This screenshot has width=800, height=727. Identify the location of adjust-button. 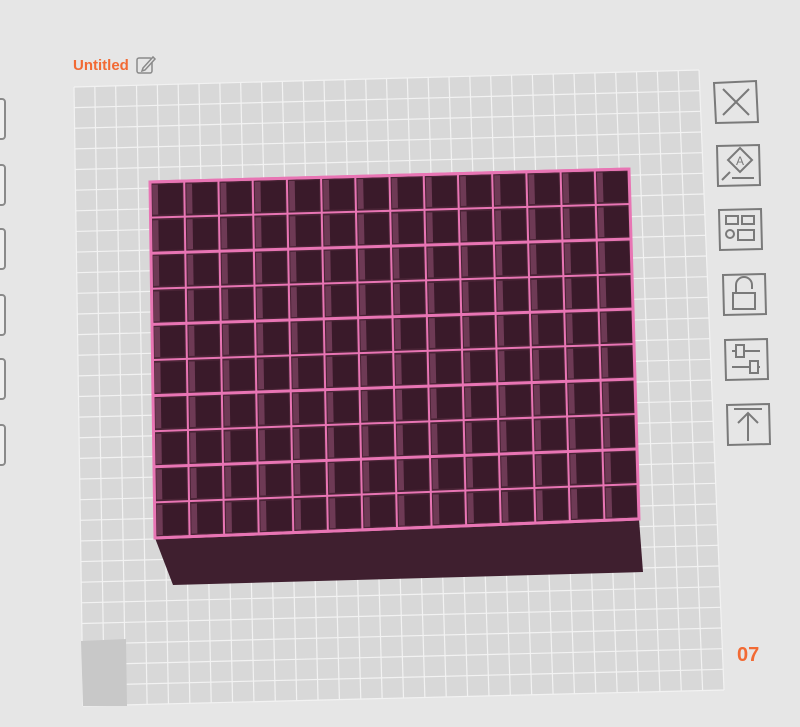
(746, 359).